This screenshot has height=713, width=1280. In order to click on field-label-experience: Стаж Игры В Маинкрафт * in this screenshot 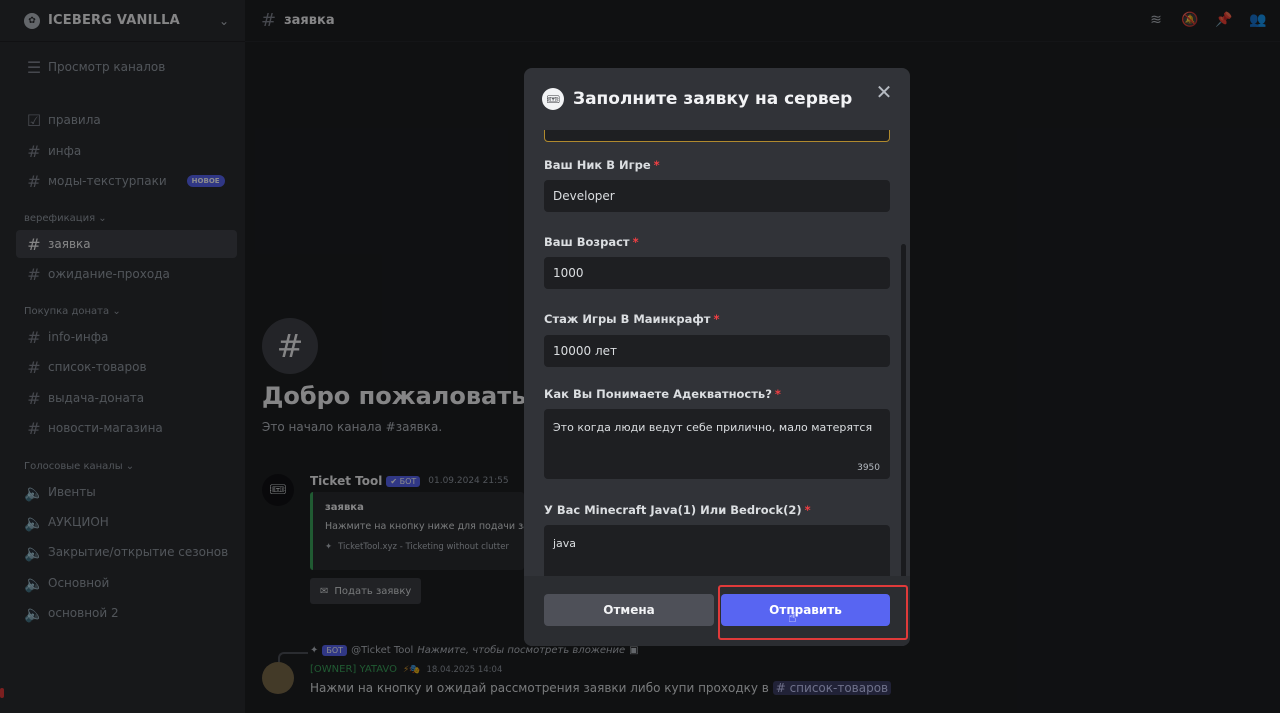, I will do `click(632, 319)`.